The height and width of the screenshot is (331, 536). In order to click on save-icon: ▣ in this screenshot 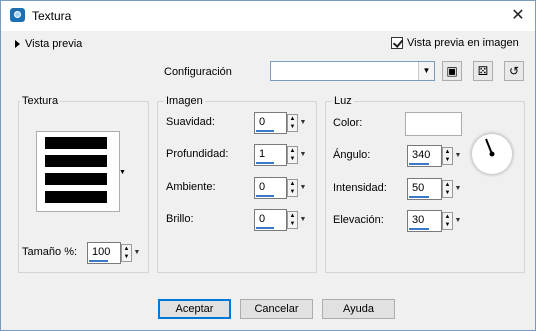, I will do `click(452, 71)`.